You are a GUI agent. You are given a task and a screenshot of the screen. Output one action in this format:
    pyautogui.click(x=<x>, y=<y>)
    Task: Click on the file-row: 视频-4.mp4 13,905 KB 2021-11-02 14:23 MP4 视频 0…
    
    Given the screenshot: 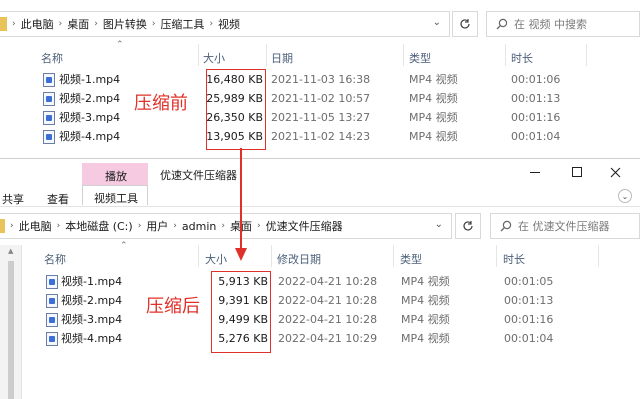 What is the action you would take?
    pyautogui.click(x=313, y=137)
    